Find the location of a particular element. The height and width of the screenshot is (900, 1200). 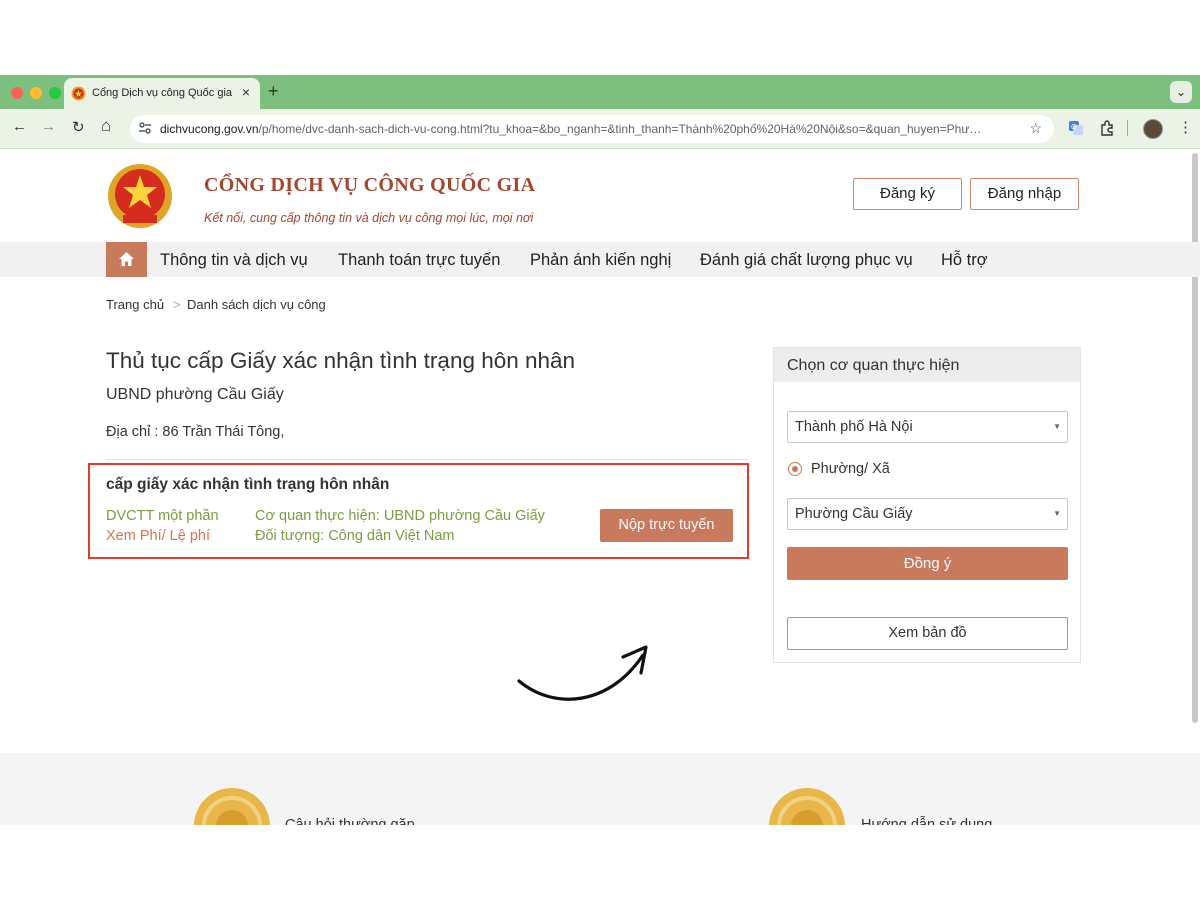

page-scrollbar is located at coordinates (1195, 438).